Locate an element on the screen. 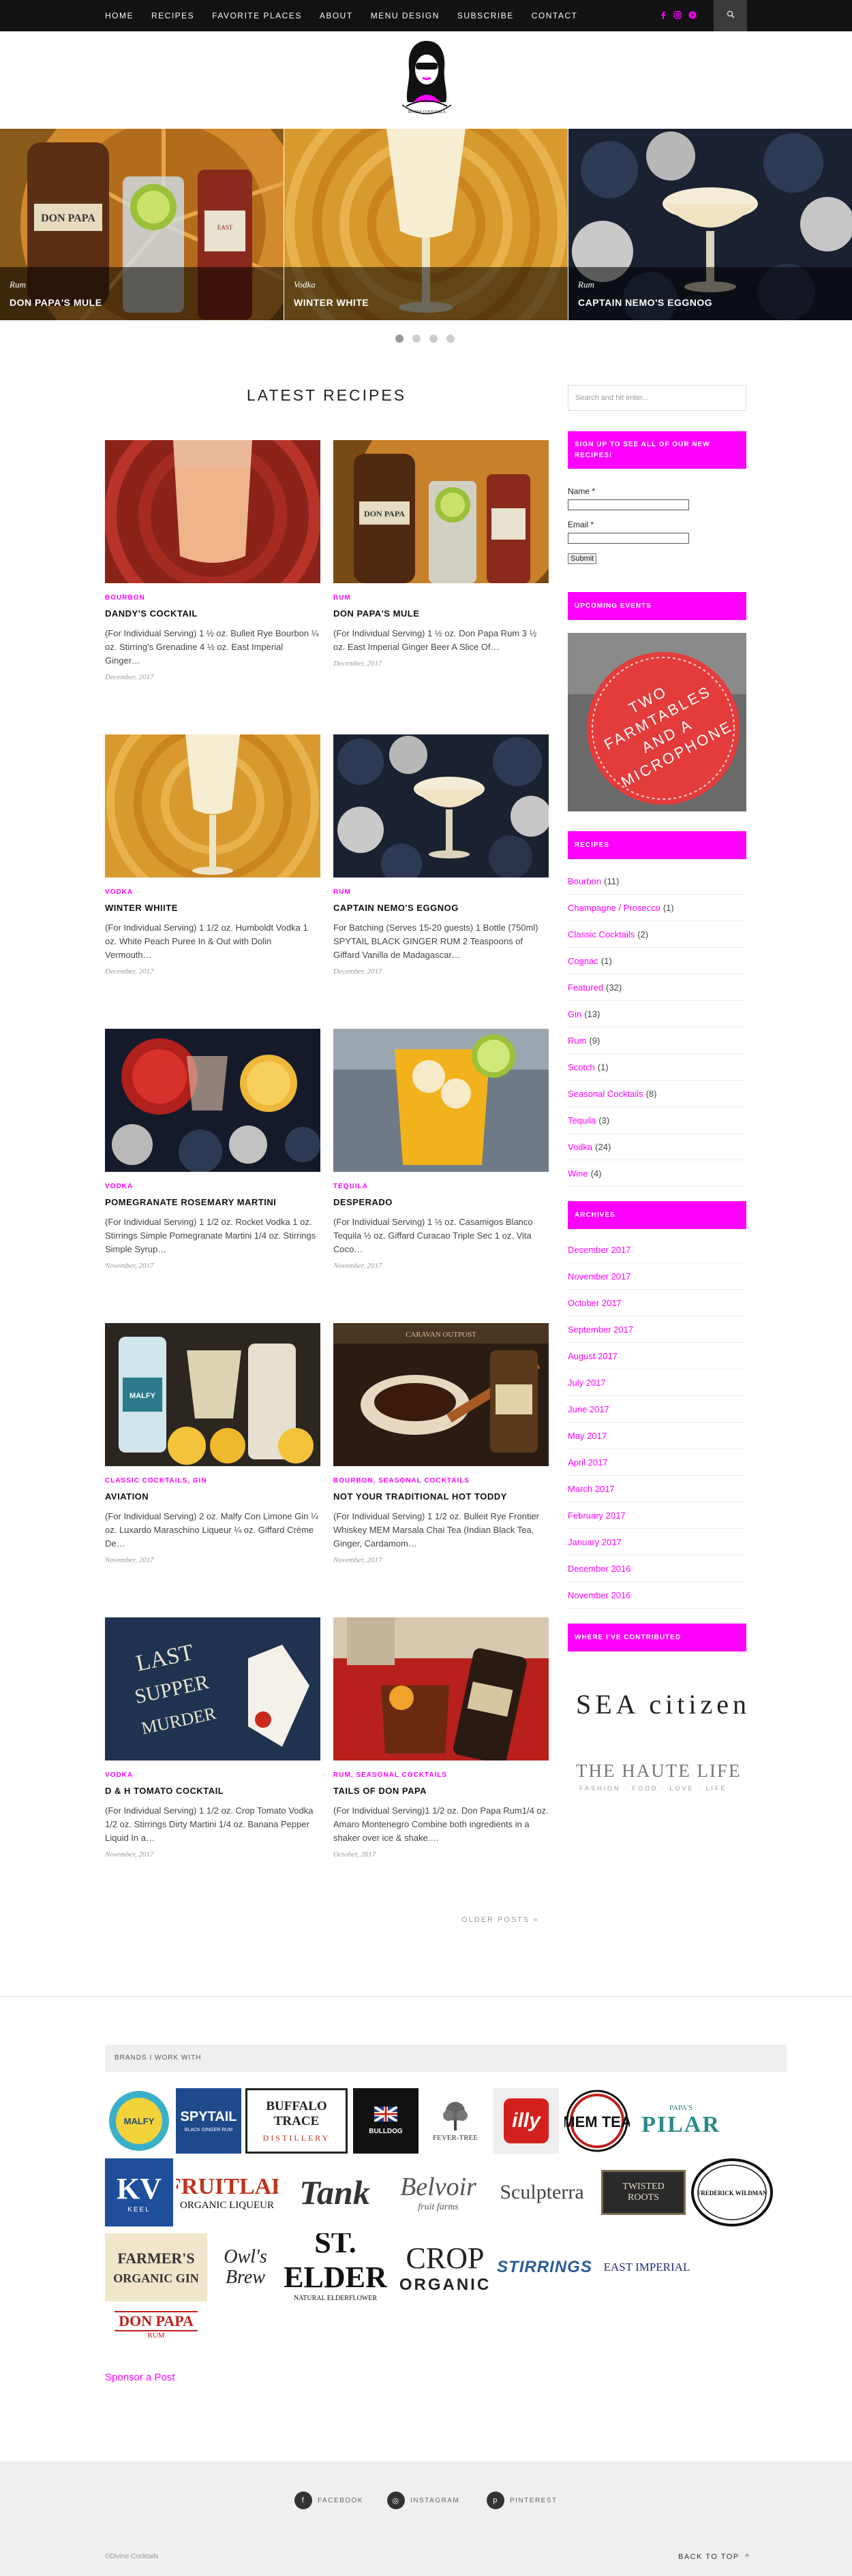  nav-subscribe: SUBSCRIBE is located at coordinates (485, 15).